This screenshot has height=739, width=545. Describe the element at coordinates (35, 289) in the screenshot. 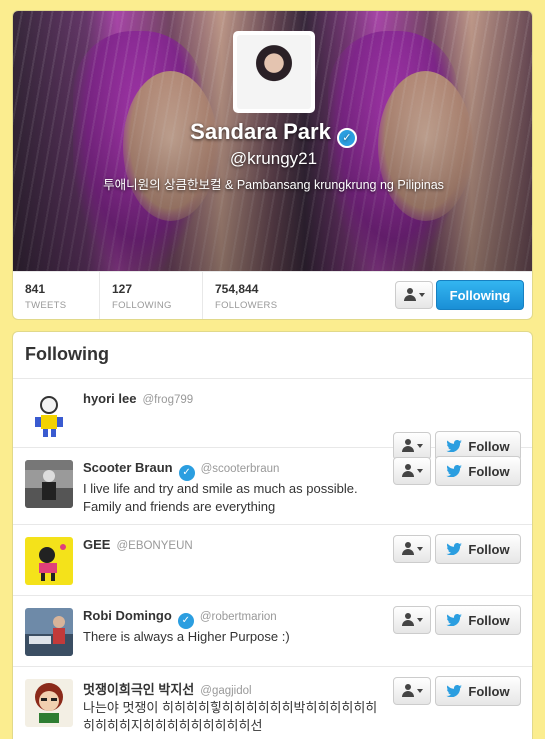

I see `stat-value: 841` at that location.